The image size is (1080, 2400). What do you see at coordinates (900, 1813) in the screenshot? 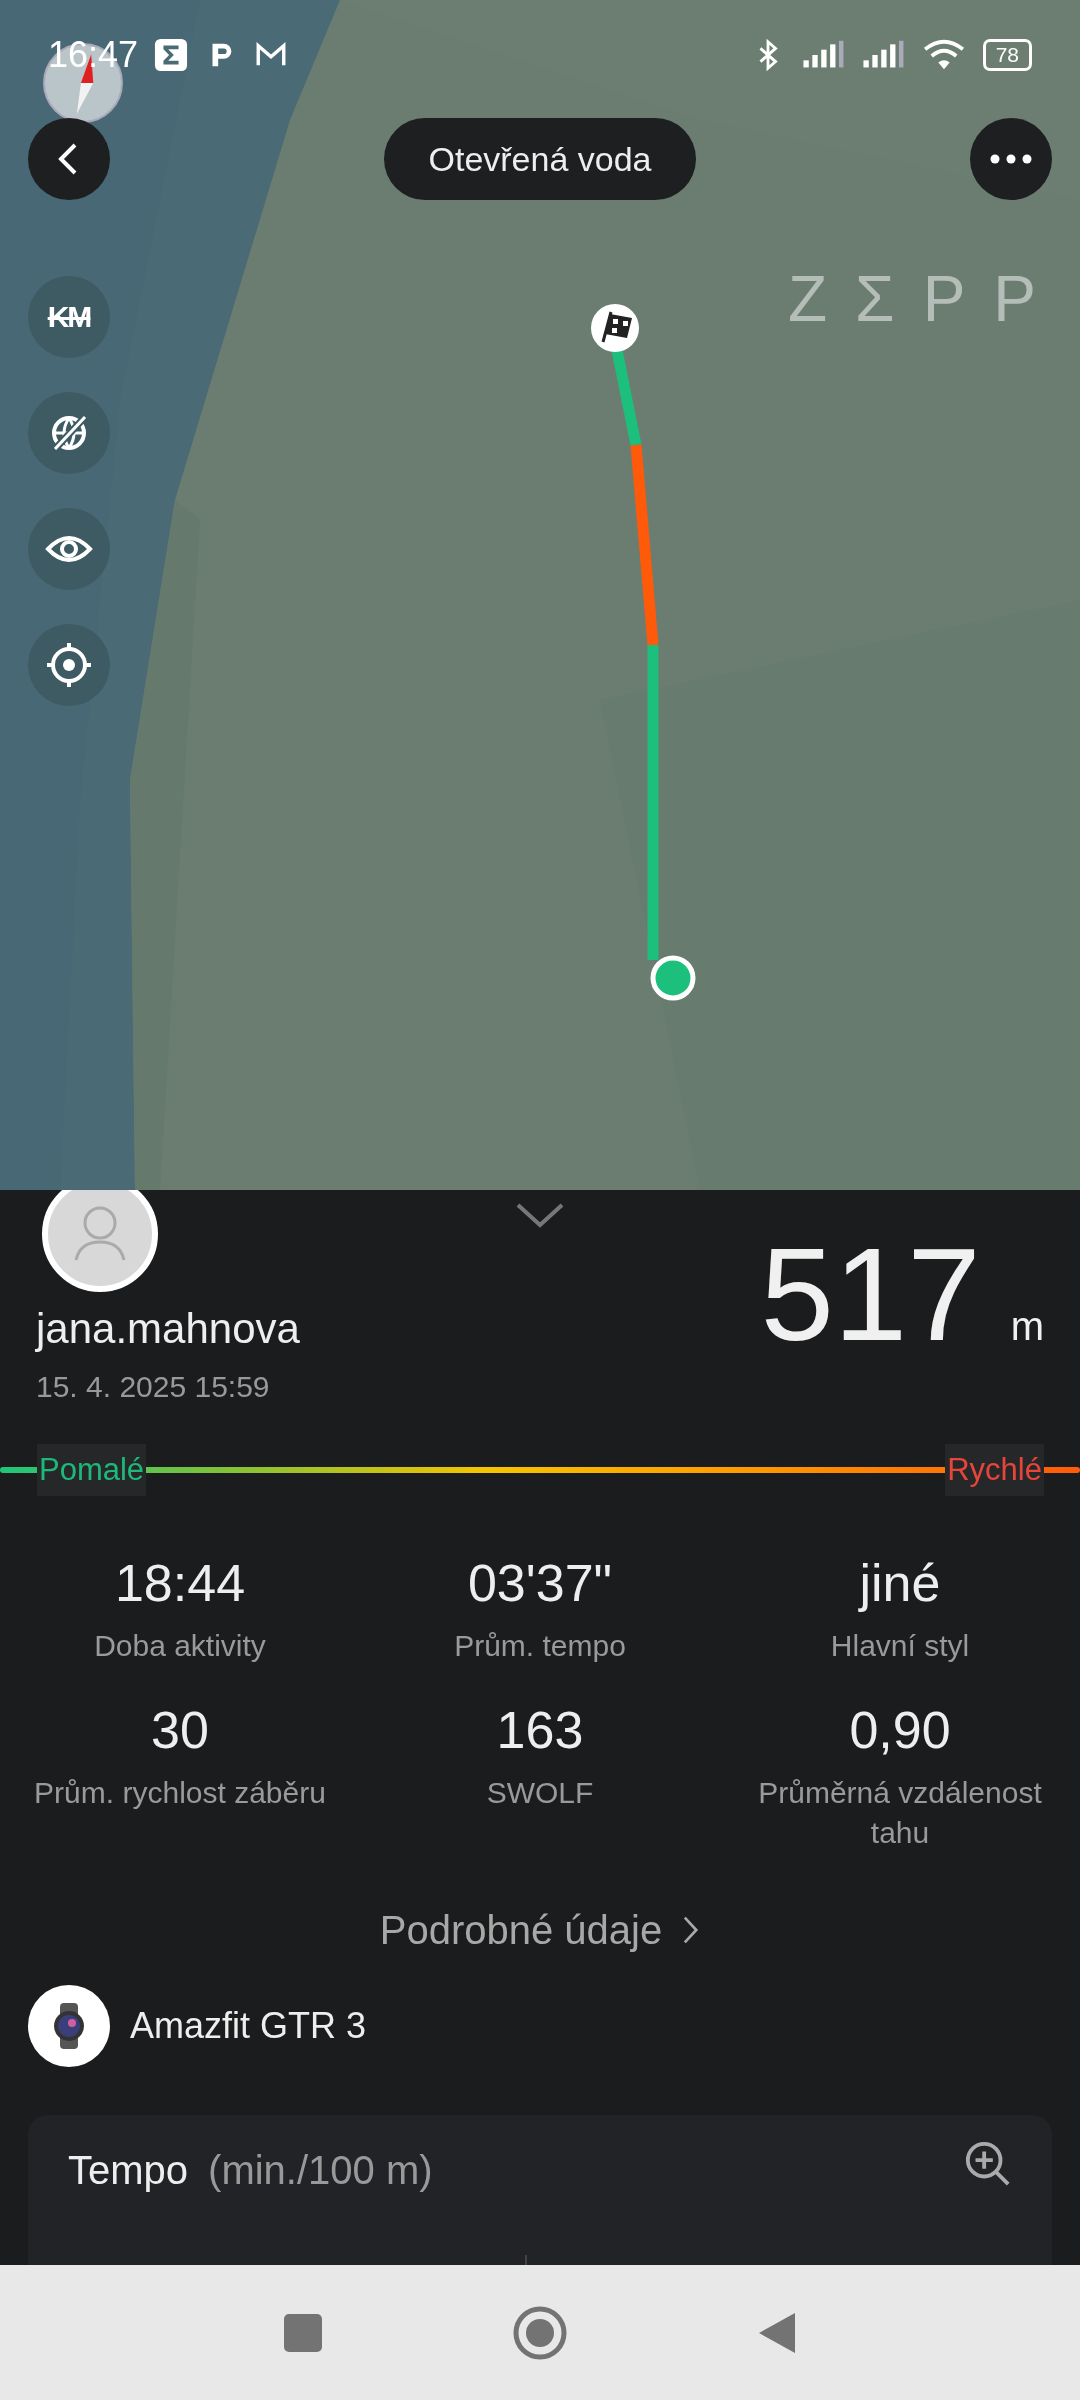
I see `stat-label: Průměrná vzdálenost tahu` at bounding box center [900, 1813].